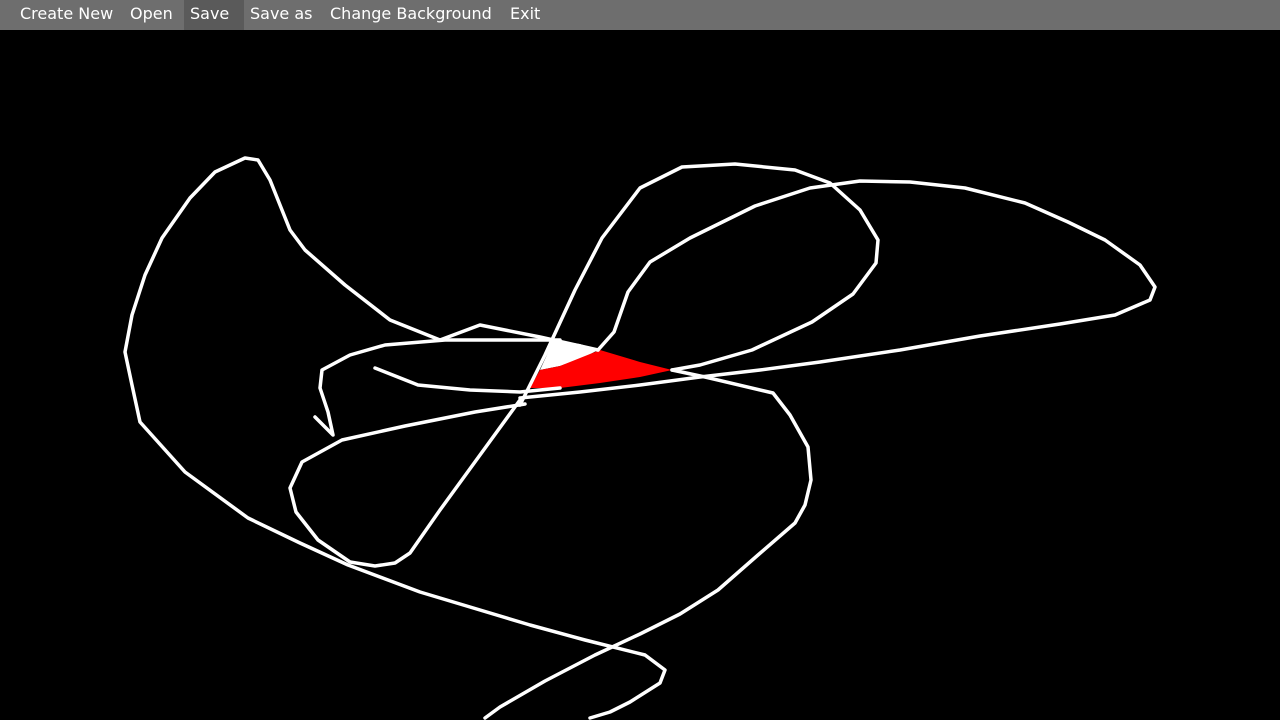 This screenshot has width=1280, height=720. Describe the element at coordinates (648, 544) in the screenshot. I see `stroke-bottom-right-loop` at that location.